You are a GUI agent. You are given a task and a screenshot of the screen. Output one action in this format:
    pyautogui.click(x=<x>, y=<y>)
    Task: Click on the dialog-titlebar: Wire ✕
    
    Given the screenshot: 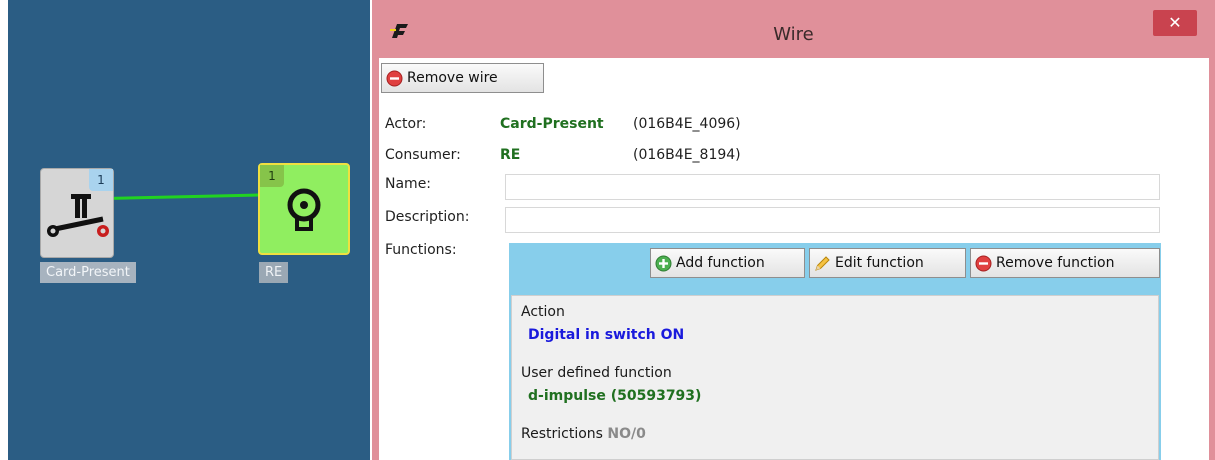 What is the action you would take?
    pyautogui.click(x=793, y=28)
    